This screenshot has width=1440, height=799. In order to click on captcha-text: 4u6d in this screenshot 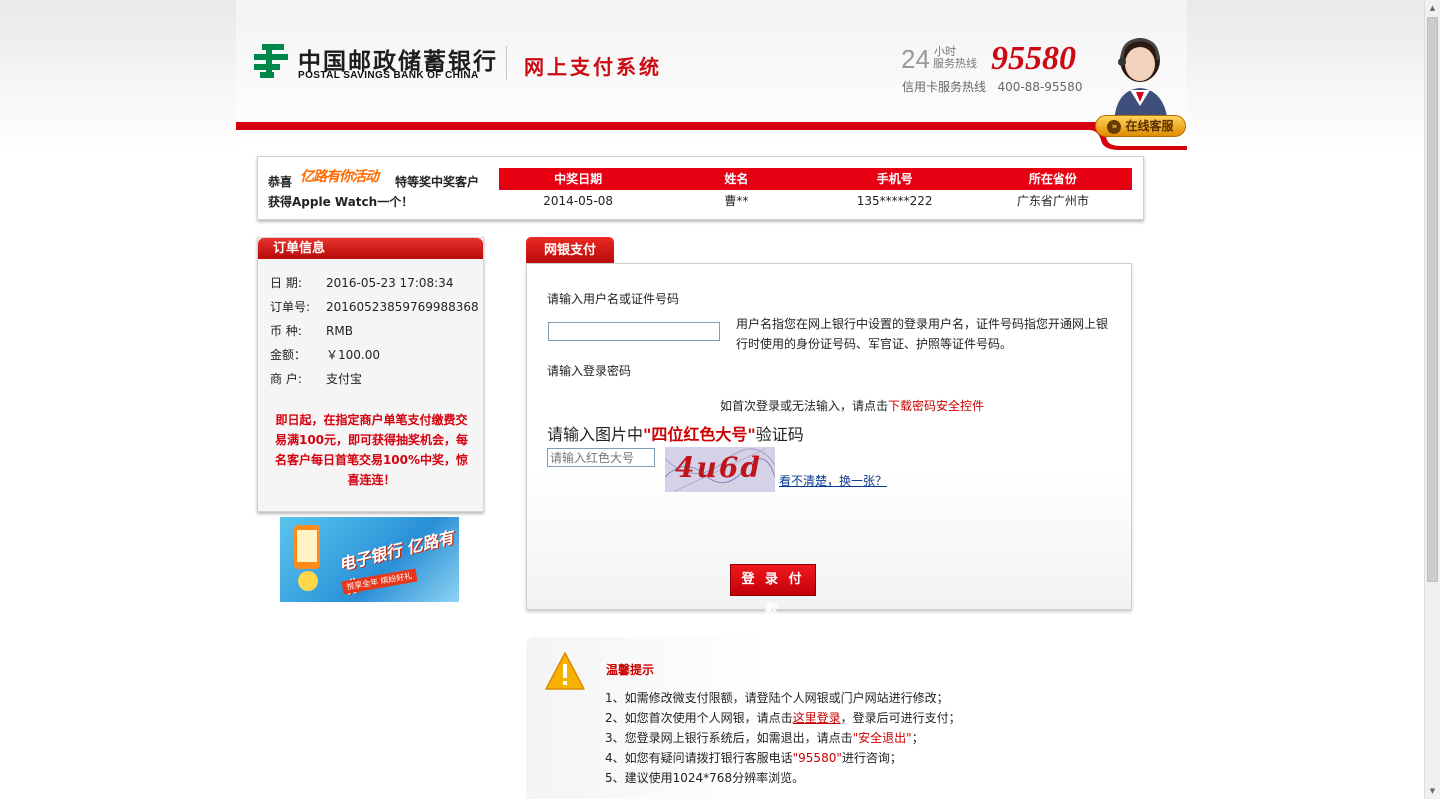, I will do `click(718, 467)`.